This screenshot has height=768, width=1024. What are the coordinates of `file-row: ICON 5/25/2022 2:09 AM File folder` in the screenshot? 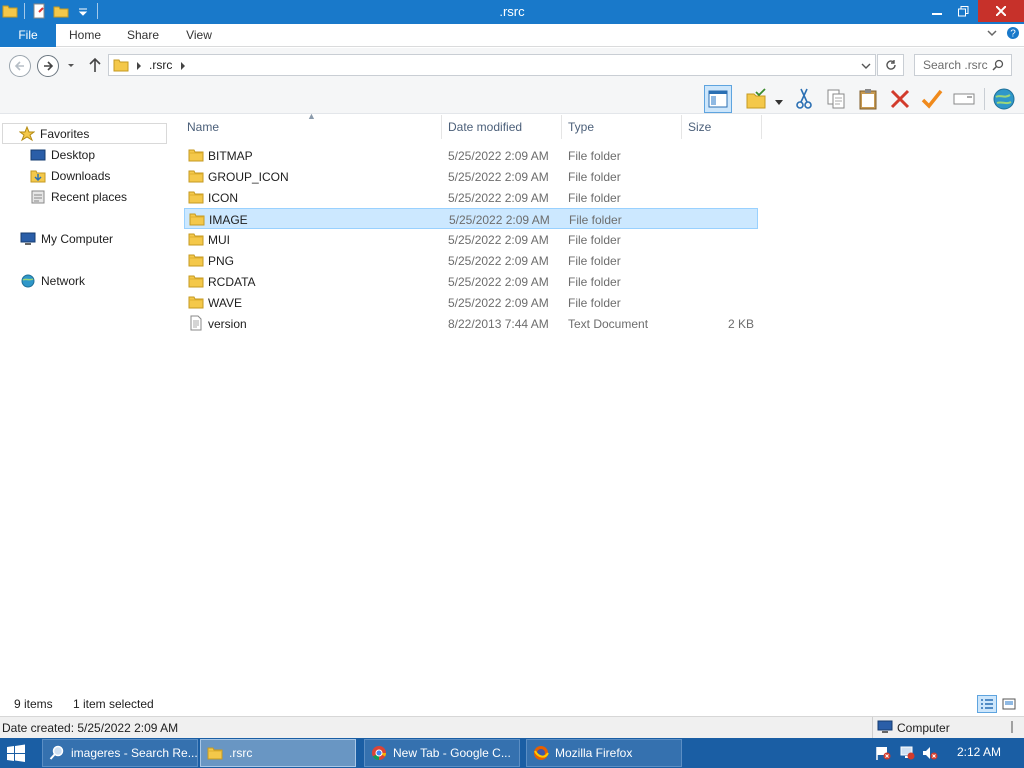 It's located at (471, 197).